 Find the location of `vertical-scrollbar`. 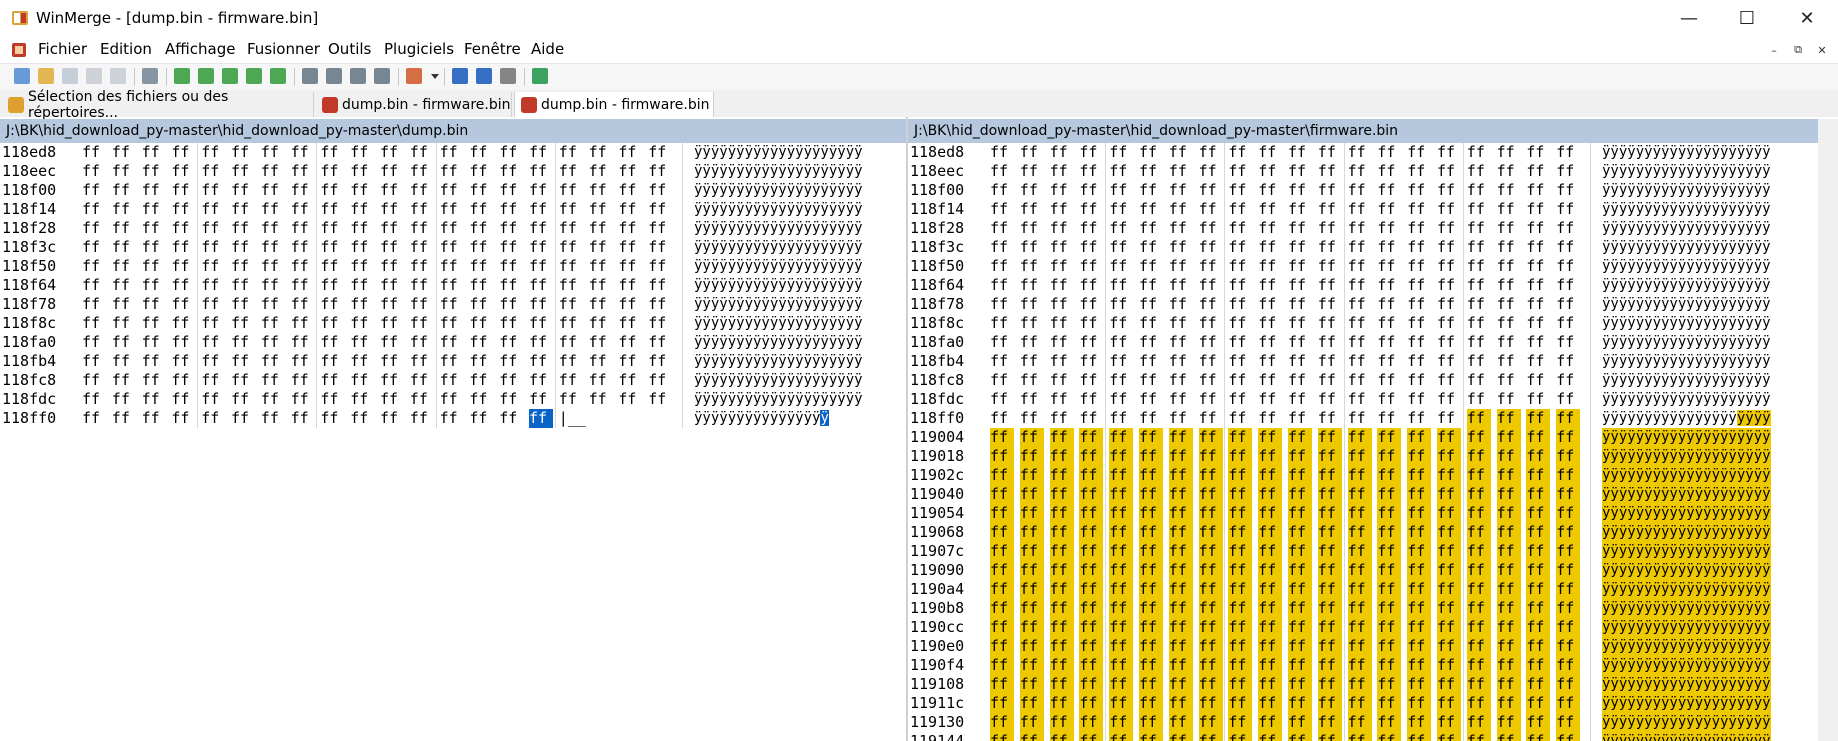

vertical-scrollbar is located at coordinates (1828, 430).